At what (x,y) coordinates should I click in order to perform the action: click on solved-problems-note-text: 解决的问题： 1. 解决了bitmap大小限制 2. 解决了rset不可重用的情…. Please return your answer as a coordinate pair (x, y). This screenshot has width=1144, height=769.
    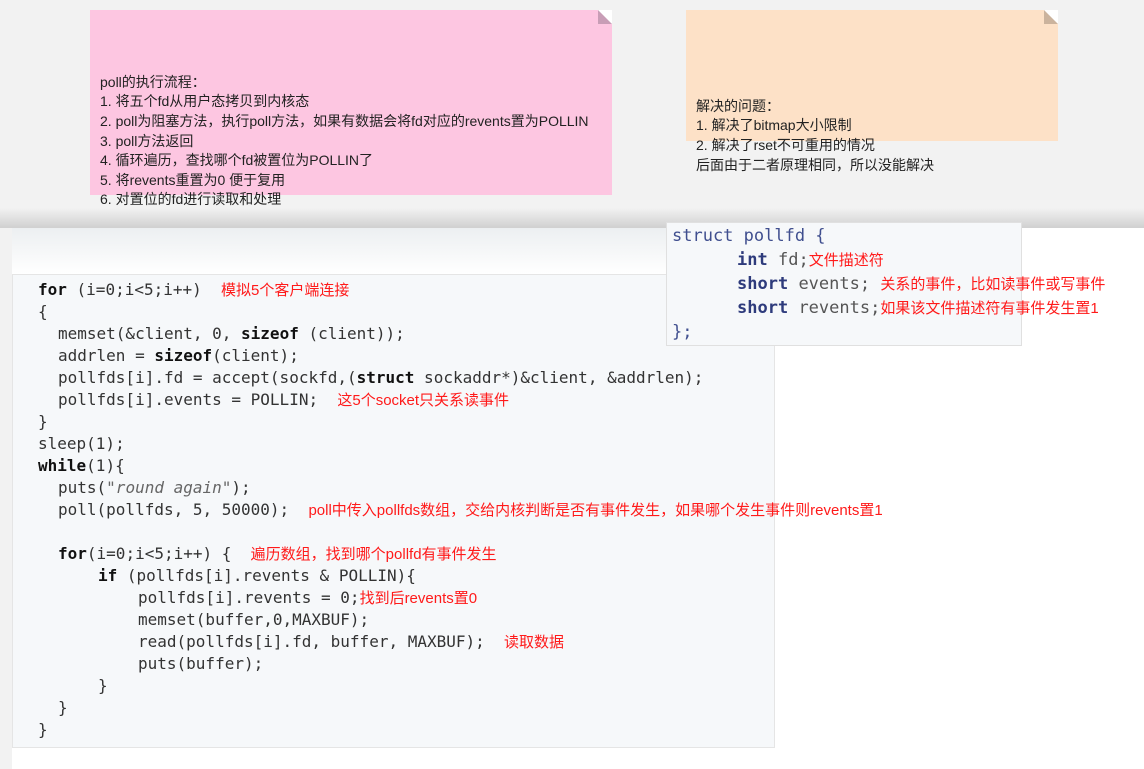
    Looking at the image, I should click on (815, 135).